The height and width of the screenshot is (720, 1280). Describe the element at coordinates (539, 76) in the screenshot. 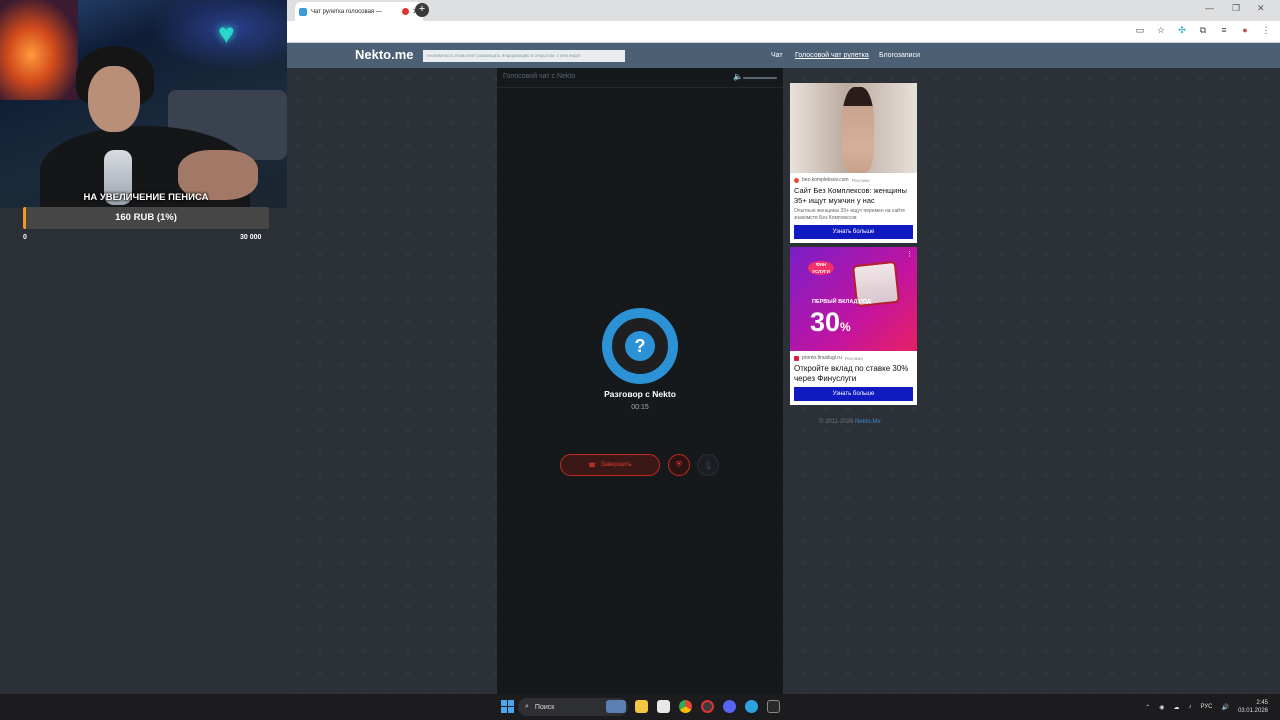

I see `chat-title: Голосовой чат с Nekto` at that location.